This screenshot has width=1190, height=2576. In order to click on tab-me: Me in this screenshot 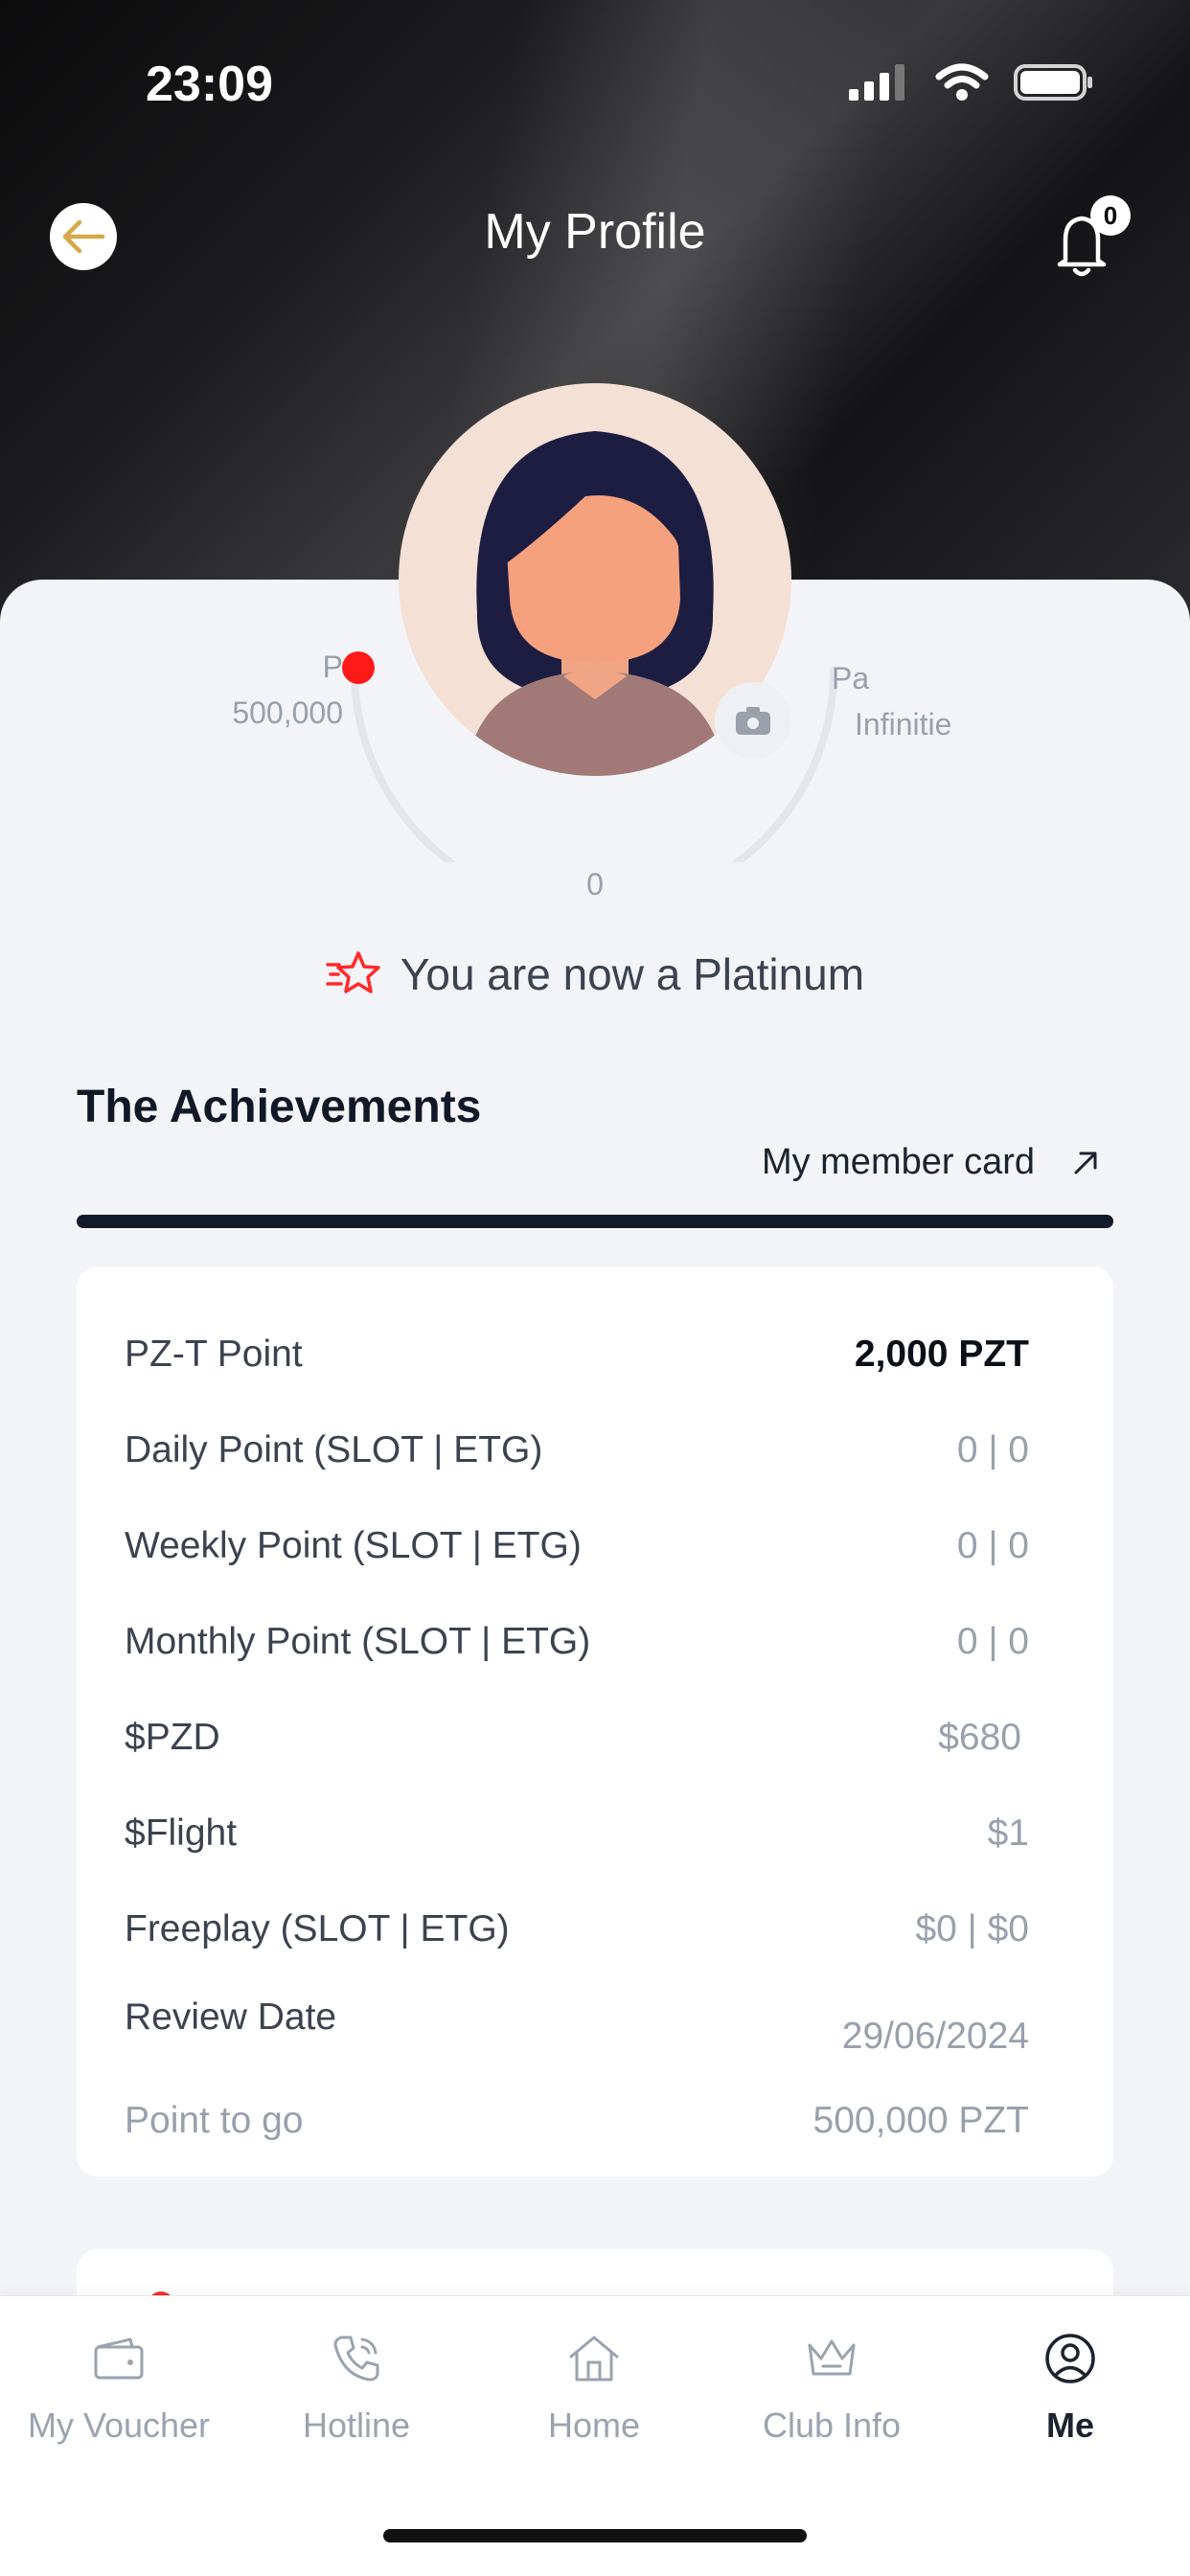, I will do `click(1070, 2385)`.